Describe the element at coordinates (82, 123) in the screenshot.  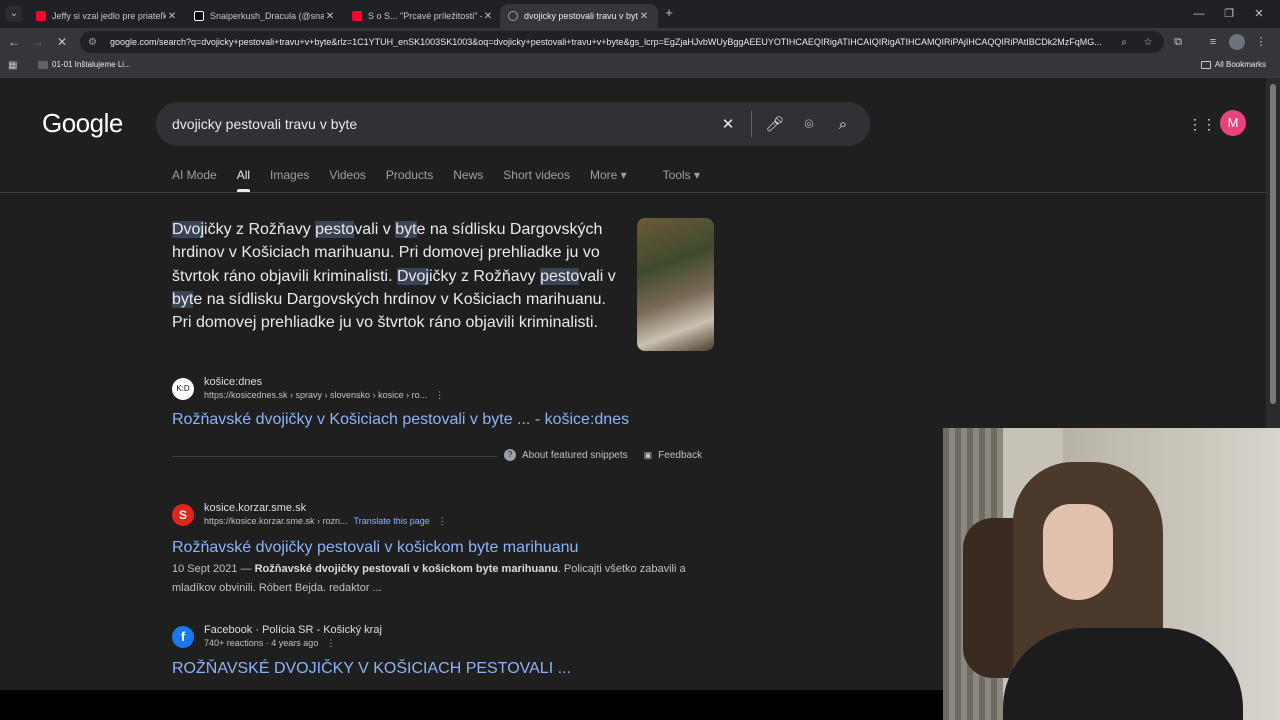
I see `google-logo: Google` at that location.